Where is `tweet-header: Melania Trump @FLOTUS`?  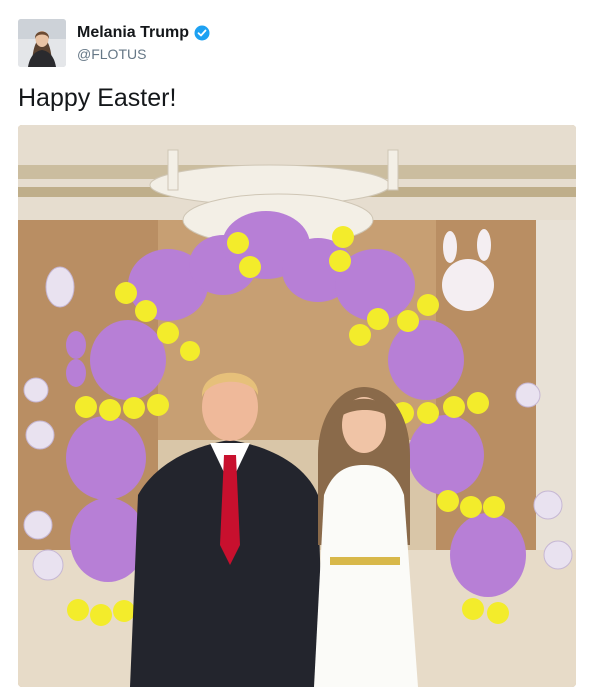 tweet-header: Melania Trump @FLOTUS is located at coordinates (114, 43).